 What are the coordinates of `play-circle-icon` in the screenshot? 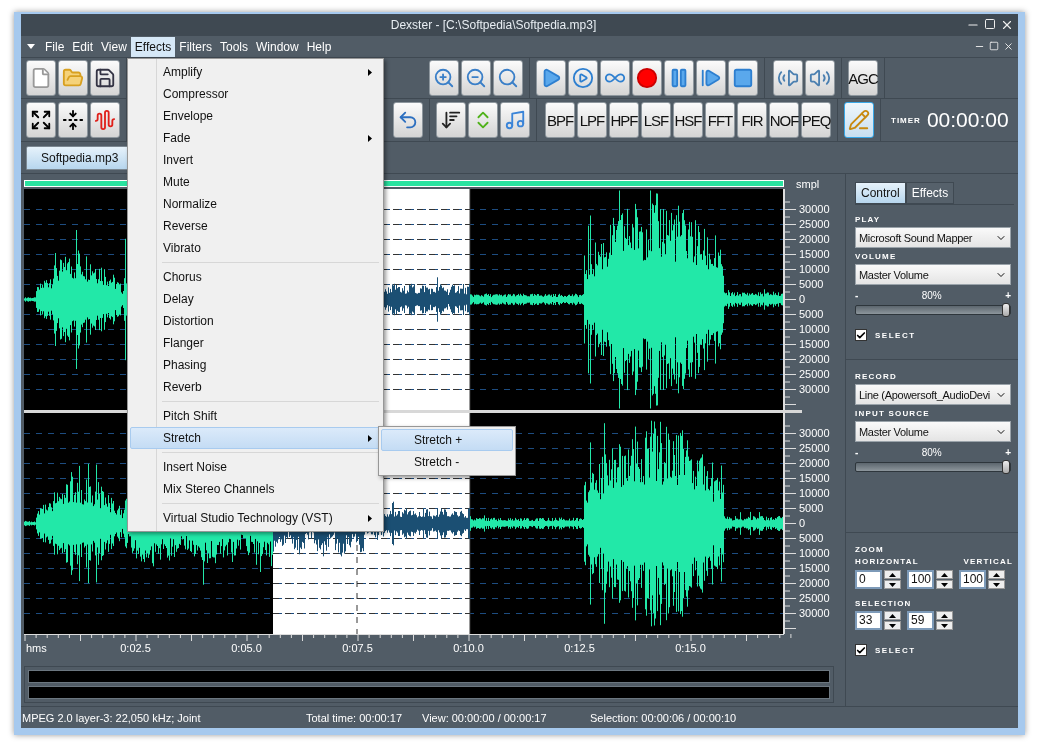 It's located at (583, 78).